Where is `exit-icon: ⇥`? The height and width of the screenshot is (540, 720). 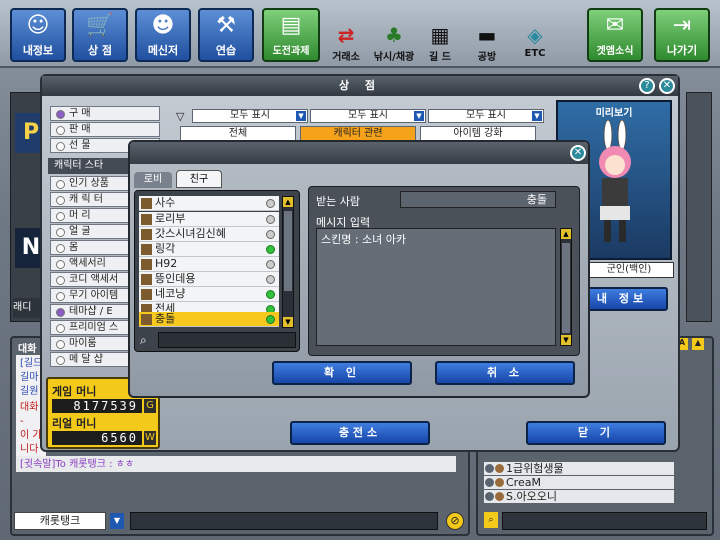
exit-icon: ⇥ is located at coordinates (682, 25).